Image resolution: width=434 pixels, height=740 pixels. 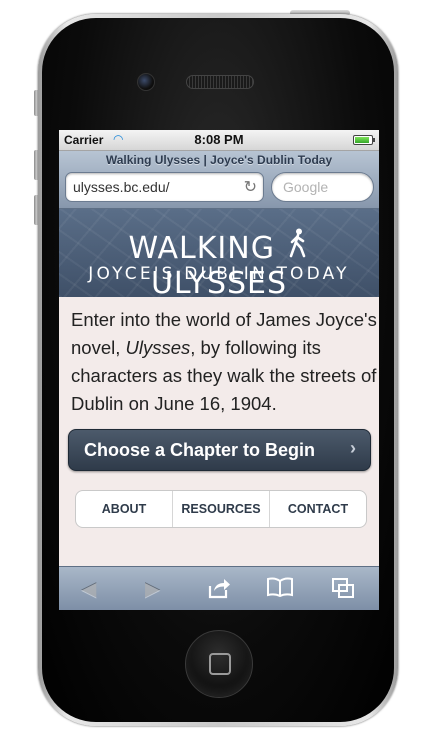 I want to click on battery-nub, so click(x=374, y=140).